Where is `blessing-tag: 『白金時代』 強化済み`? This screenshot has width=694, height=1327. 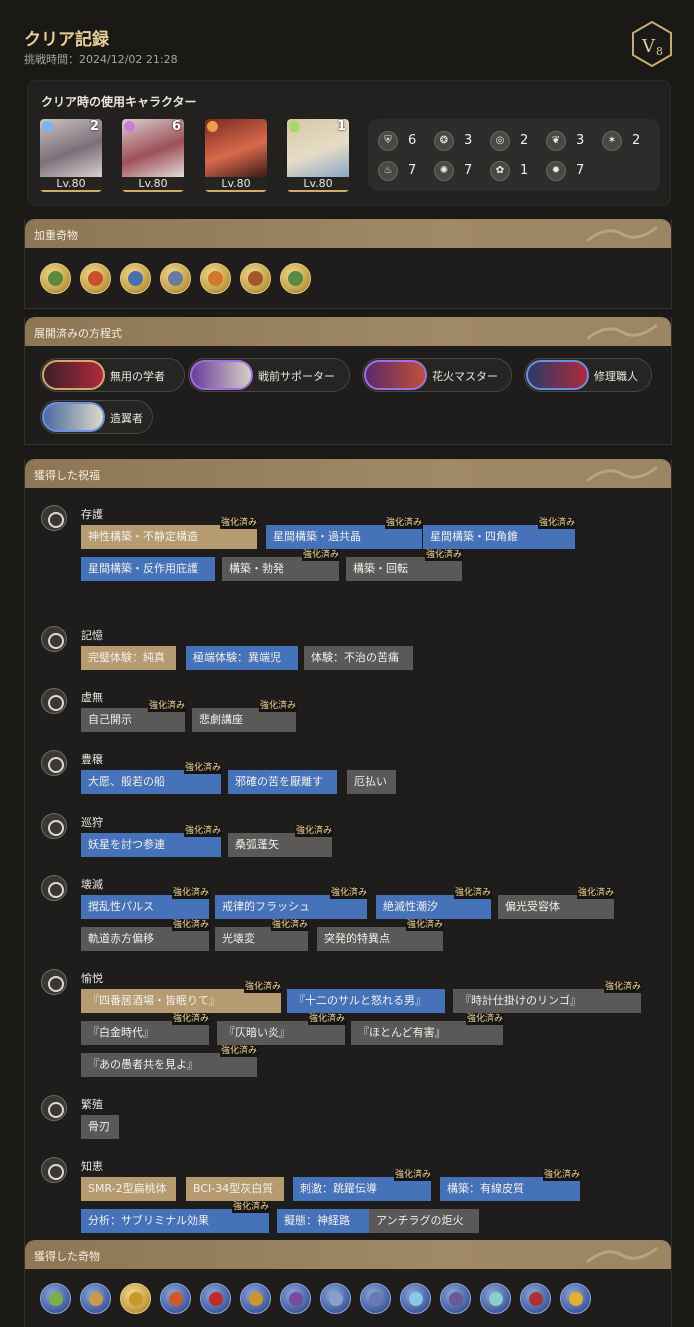
blessing-tag: 『白金時代』 強化済み is located at coordinates (145, 1029).